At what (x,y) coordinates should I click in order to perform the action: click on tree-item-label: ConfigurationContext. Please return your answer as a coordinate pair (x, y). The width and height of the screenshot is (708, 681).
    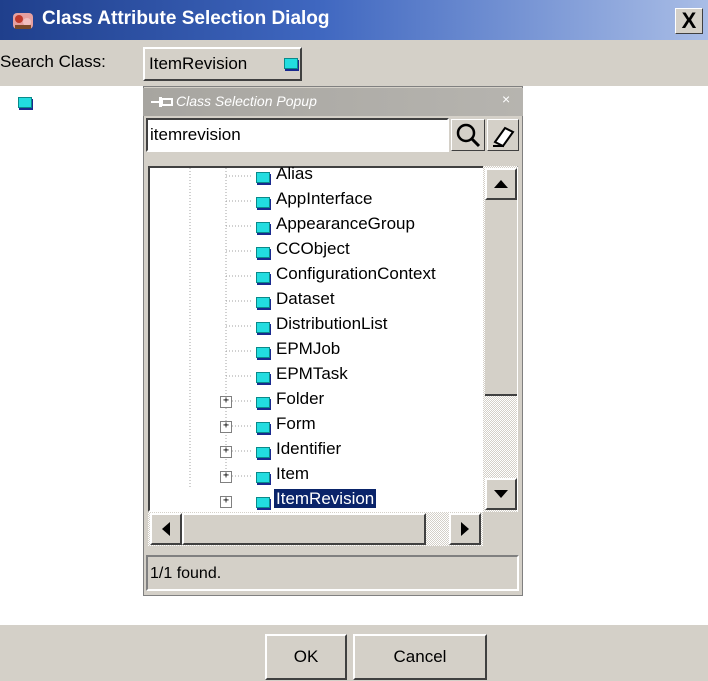
    Looking at the image, I should click on (356, 273).